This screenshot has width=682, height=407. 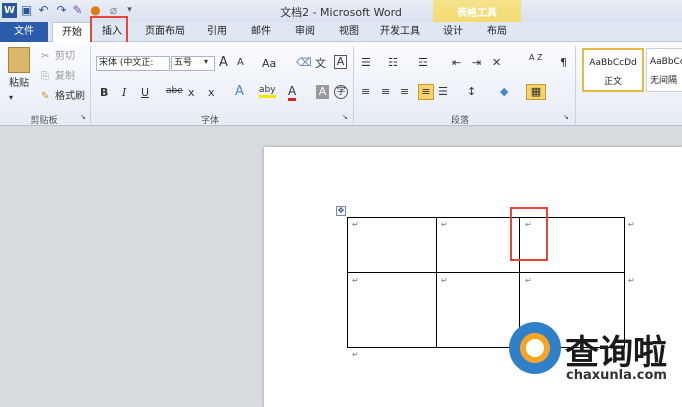 I want to click on show-marks-icon: ¶, so click(x=563, y=62).